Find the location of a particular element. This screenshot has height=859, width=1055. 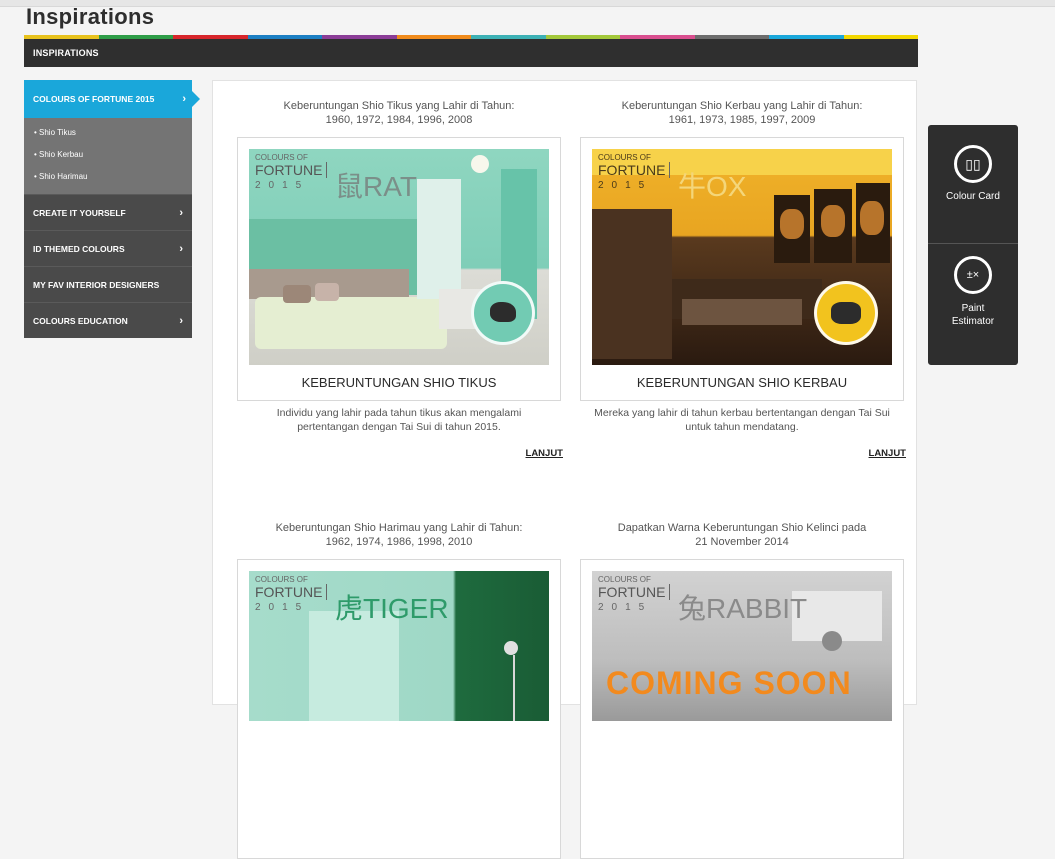

paint-estimator-label: Paint Estimator is located at coordinates (973, 315).